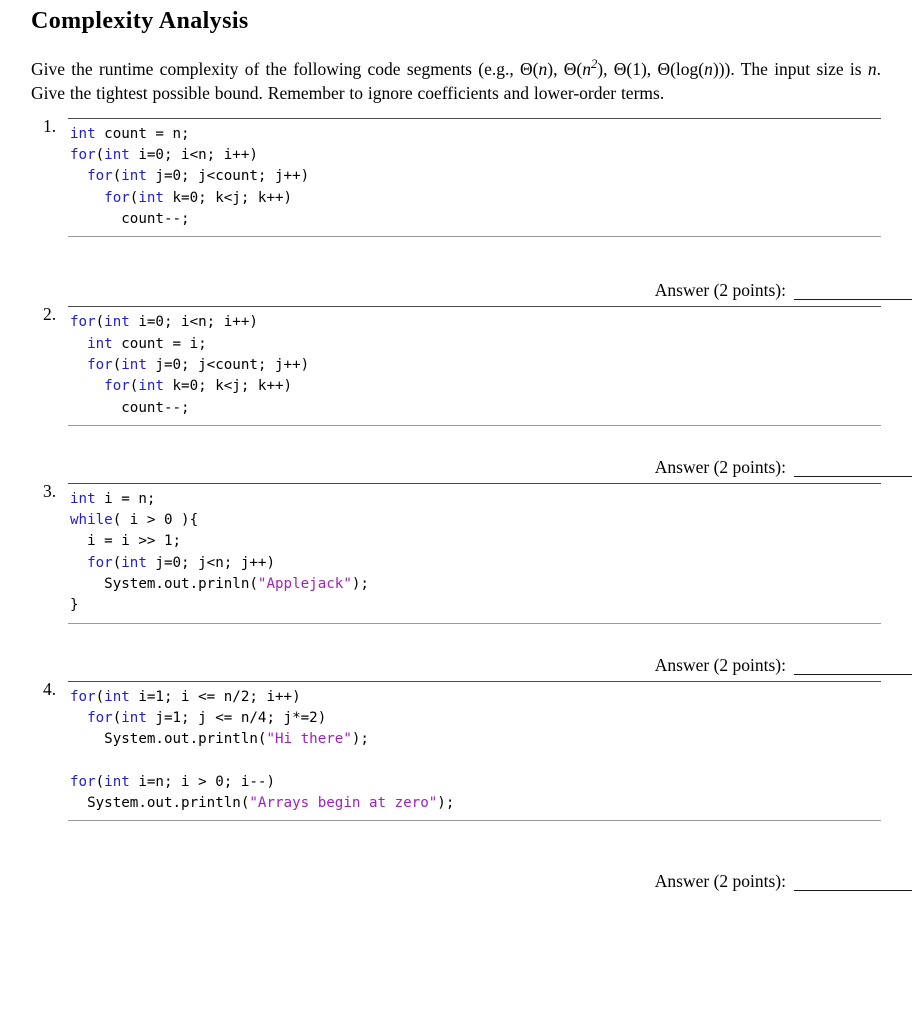 This screenshot has height=1024, width=912. Describe the element at coordinates (801, 68) in the screenshot. I see `intro-text-part2a: The input size is` at that location.